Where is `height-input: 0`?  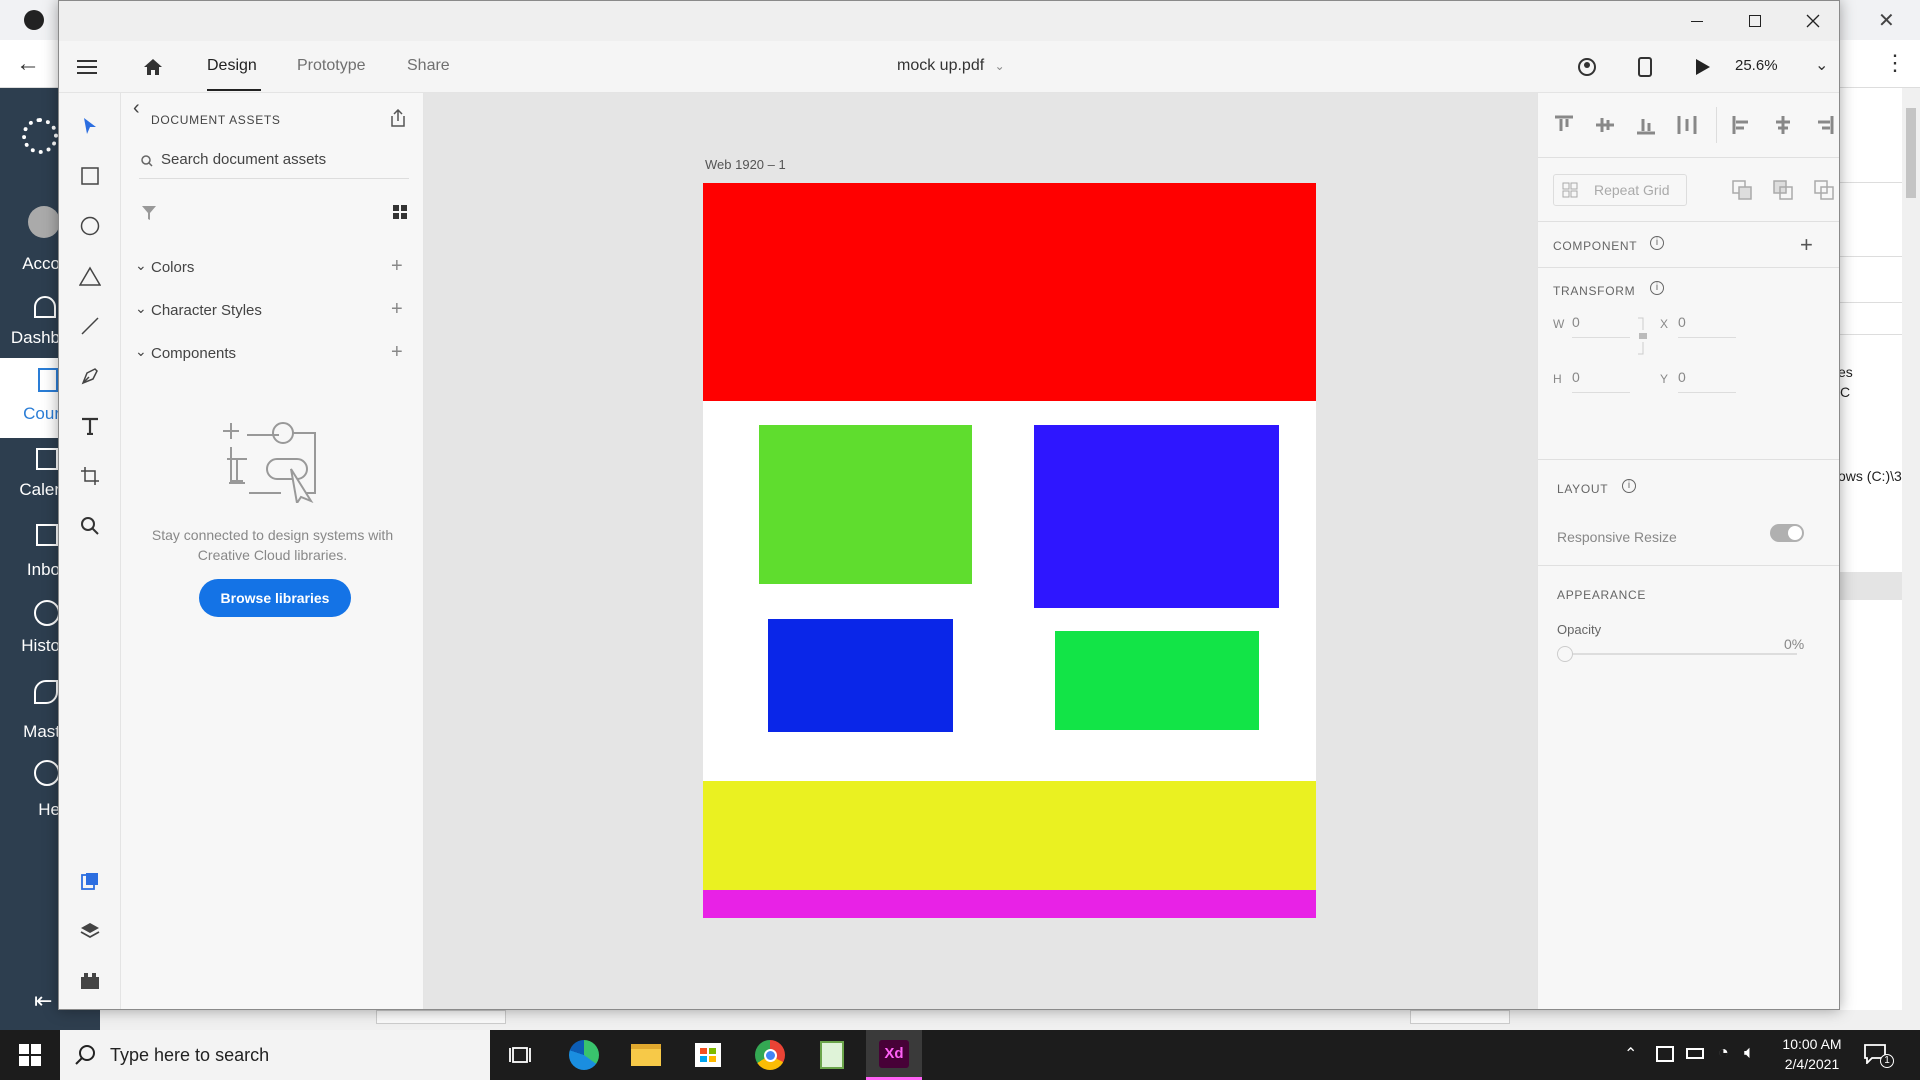
height-input: 0 is located at coordinates (1601, 381).